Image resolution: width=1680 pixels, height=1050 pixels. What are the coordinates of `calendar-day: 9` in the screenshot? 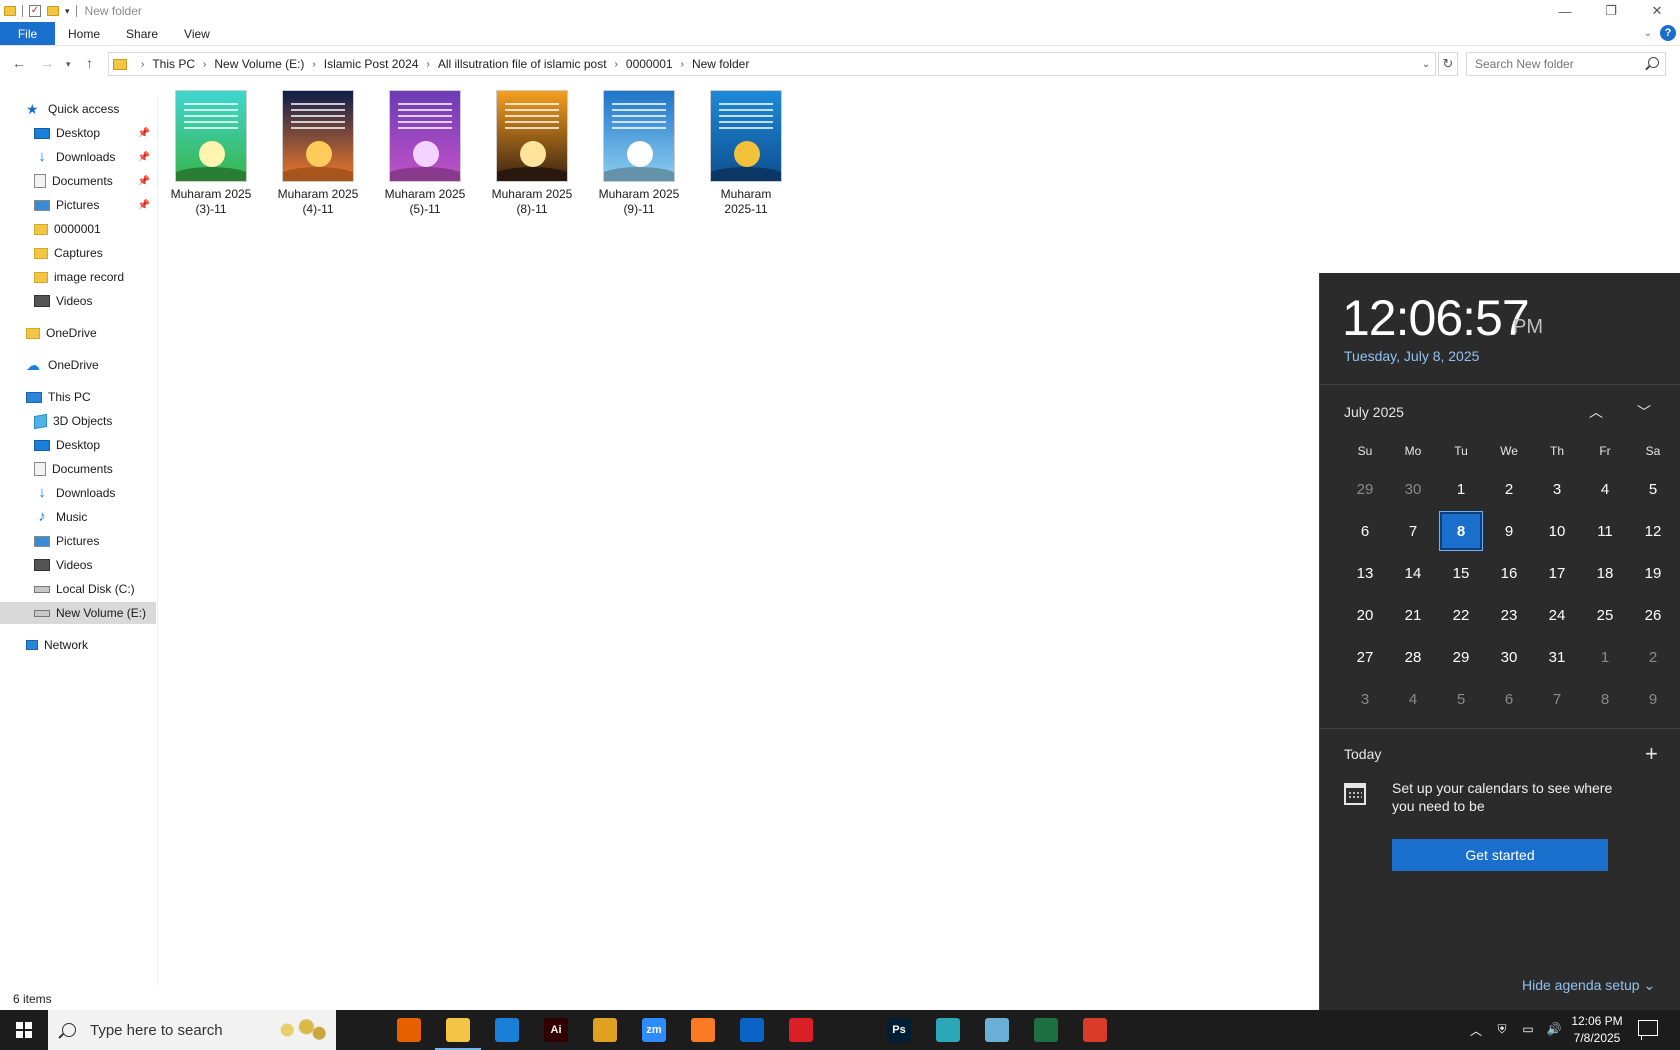 It's located at (1509, 531).